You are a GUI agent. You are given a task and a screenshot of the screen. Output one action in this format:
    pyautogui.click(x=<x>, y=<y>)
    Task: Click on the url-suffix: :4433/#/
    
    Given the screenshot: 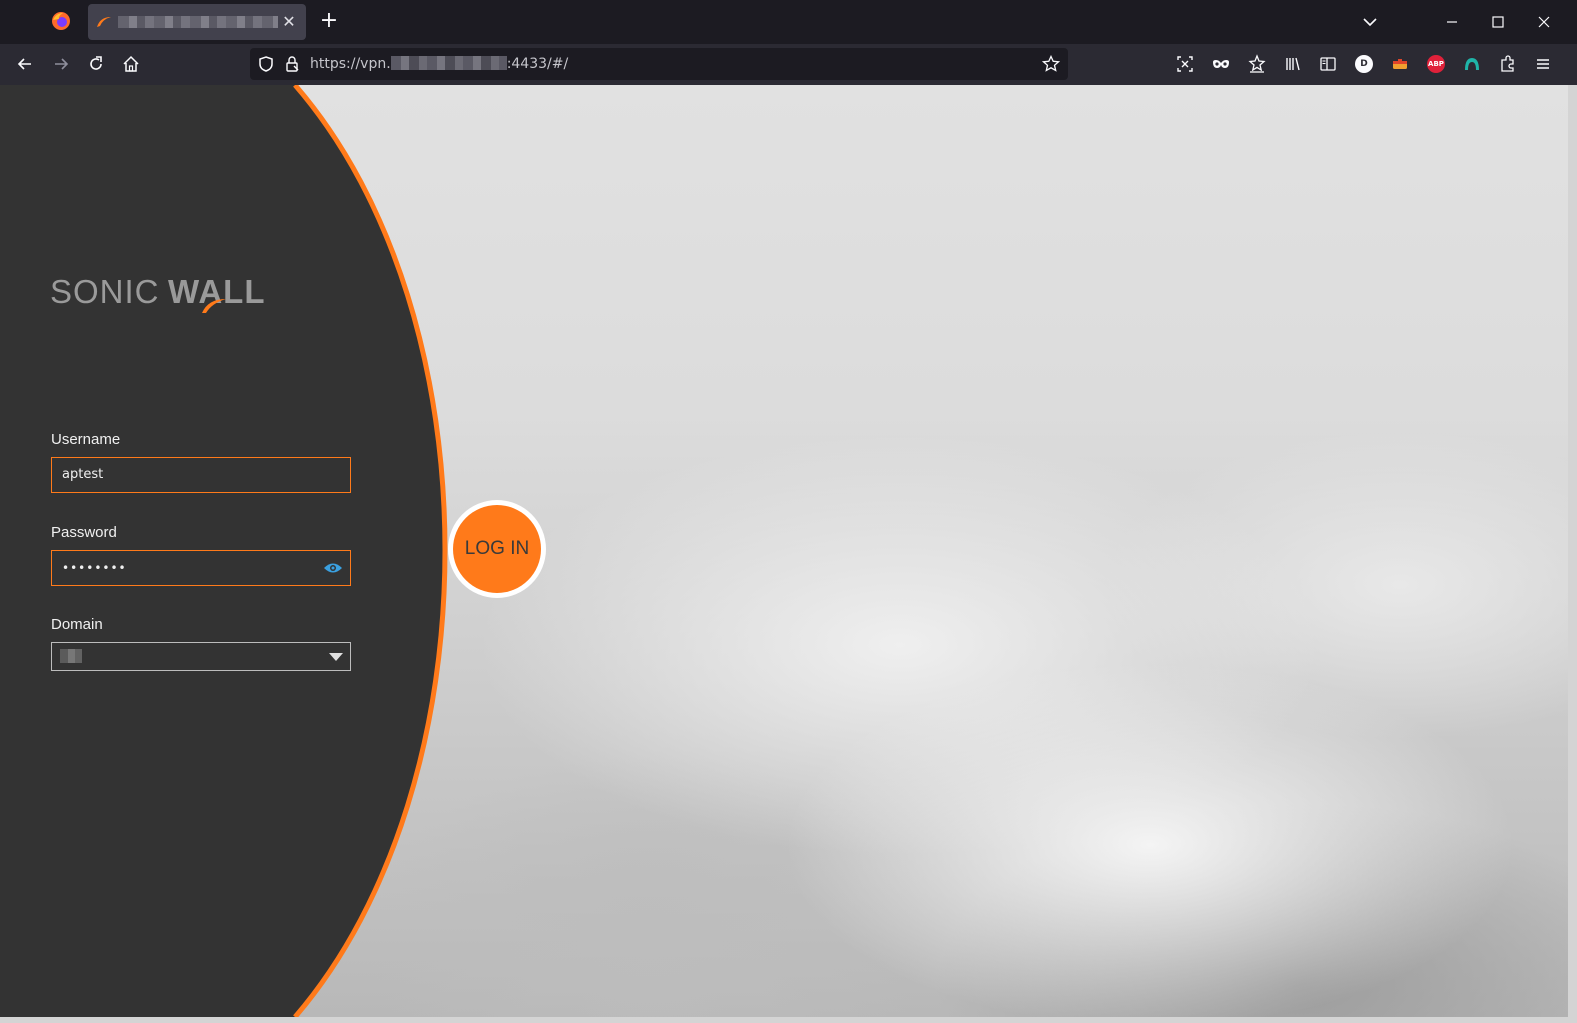 What is the action you would take?
    pyautogui.click(x=537, y=64)
    